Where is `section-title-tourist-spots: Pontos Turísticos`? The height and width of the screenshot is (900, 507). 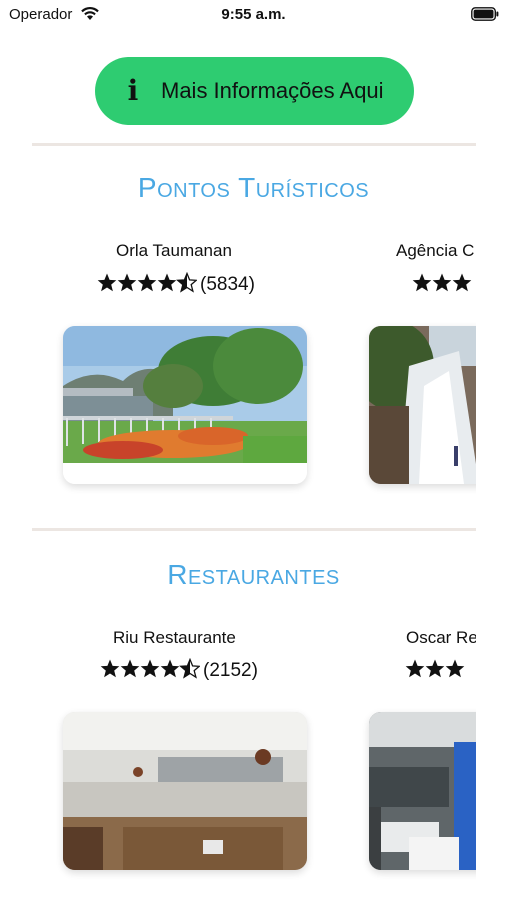 section-title-tourist-spots: Pontos Turísticos is located at coordinates (253, 187).